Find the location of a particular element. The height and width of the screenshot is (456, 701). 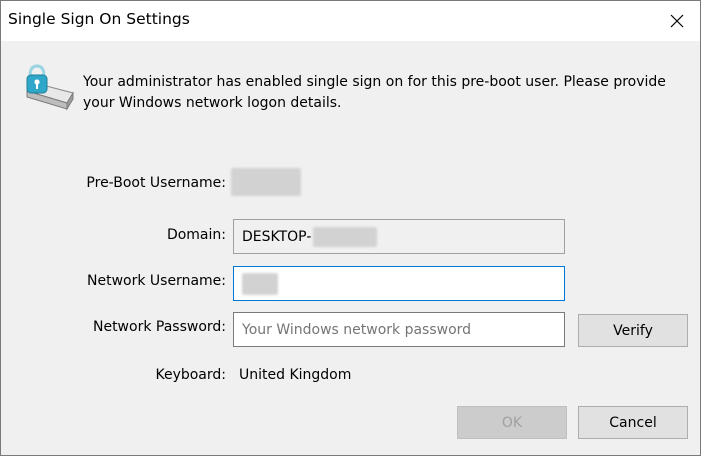

domain-value: DESKTOP- is located at coordinates (277, 236).